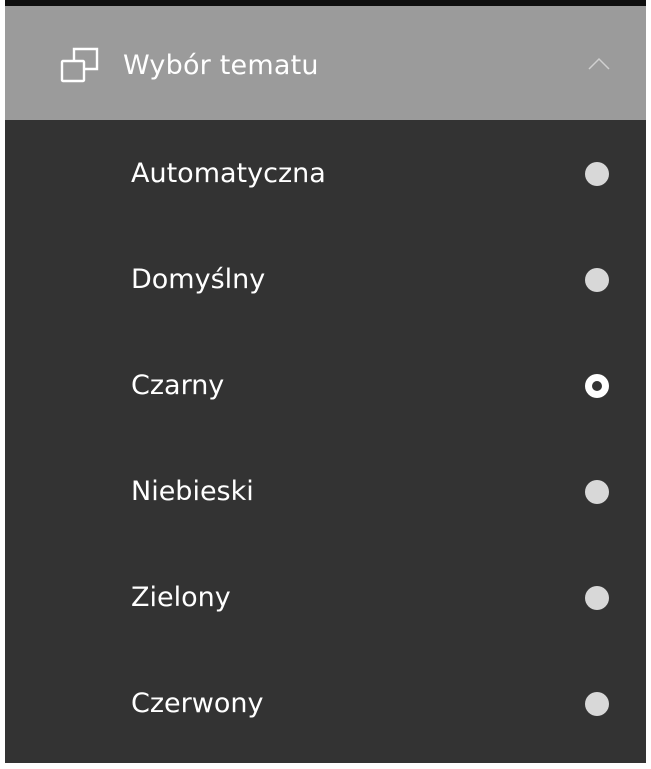 The width and height of the screenshot is (651, 769). What do you see at coordinates (197, 703) in the screenshot?
I see `theme-option-label: Czerwony` at bounding box center [197, 703].